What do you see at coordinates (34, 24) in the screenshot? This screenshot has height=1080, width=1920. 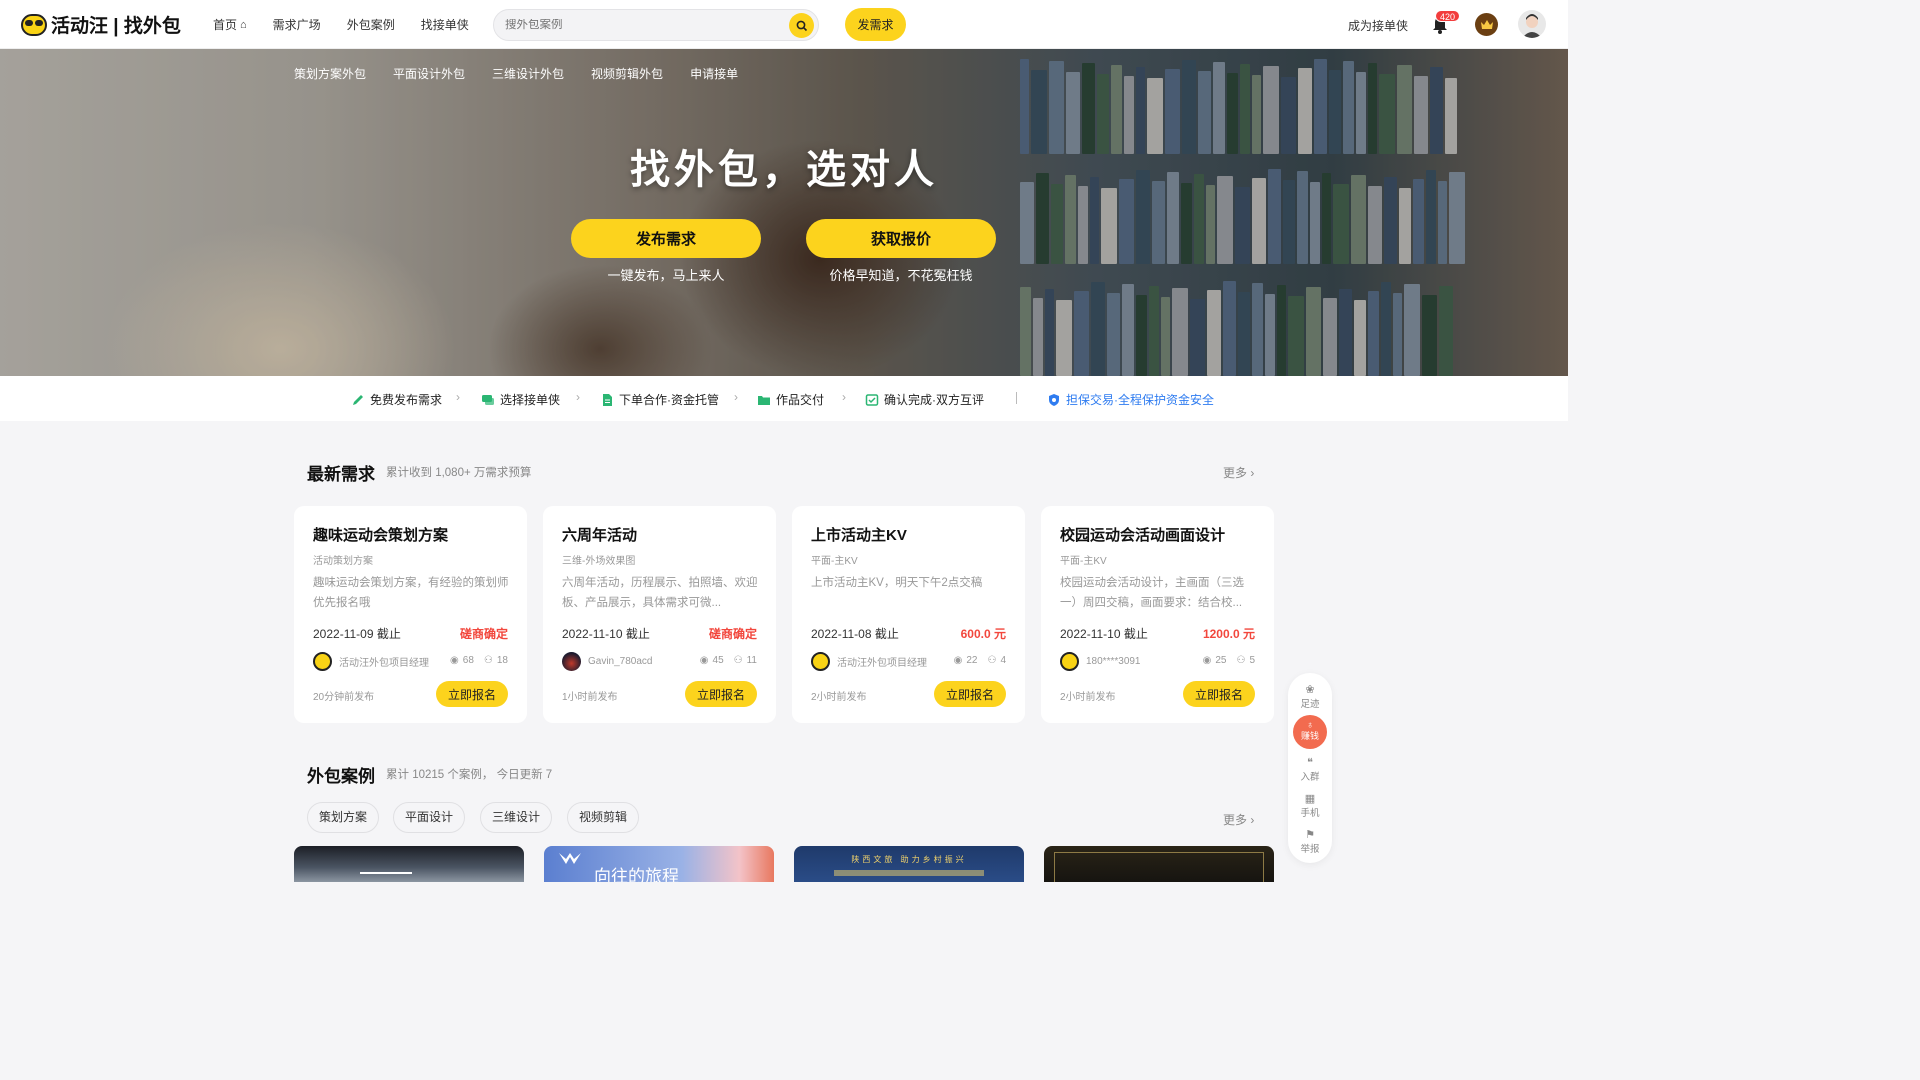 I see `mascot-icon` at bounding box center [34, 24].